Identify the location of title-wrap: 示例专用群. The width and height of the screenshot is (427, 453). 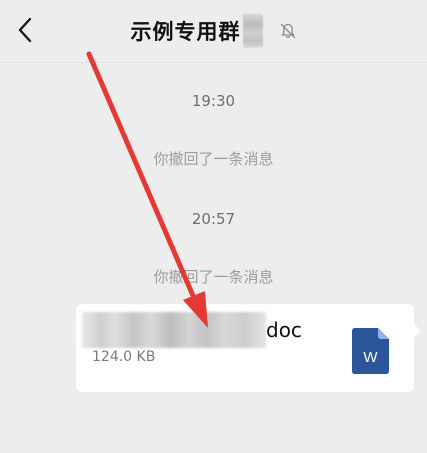
(213, 31).